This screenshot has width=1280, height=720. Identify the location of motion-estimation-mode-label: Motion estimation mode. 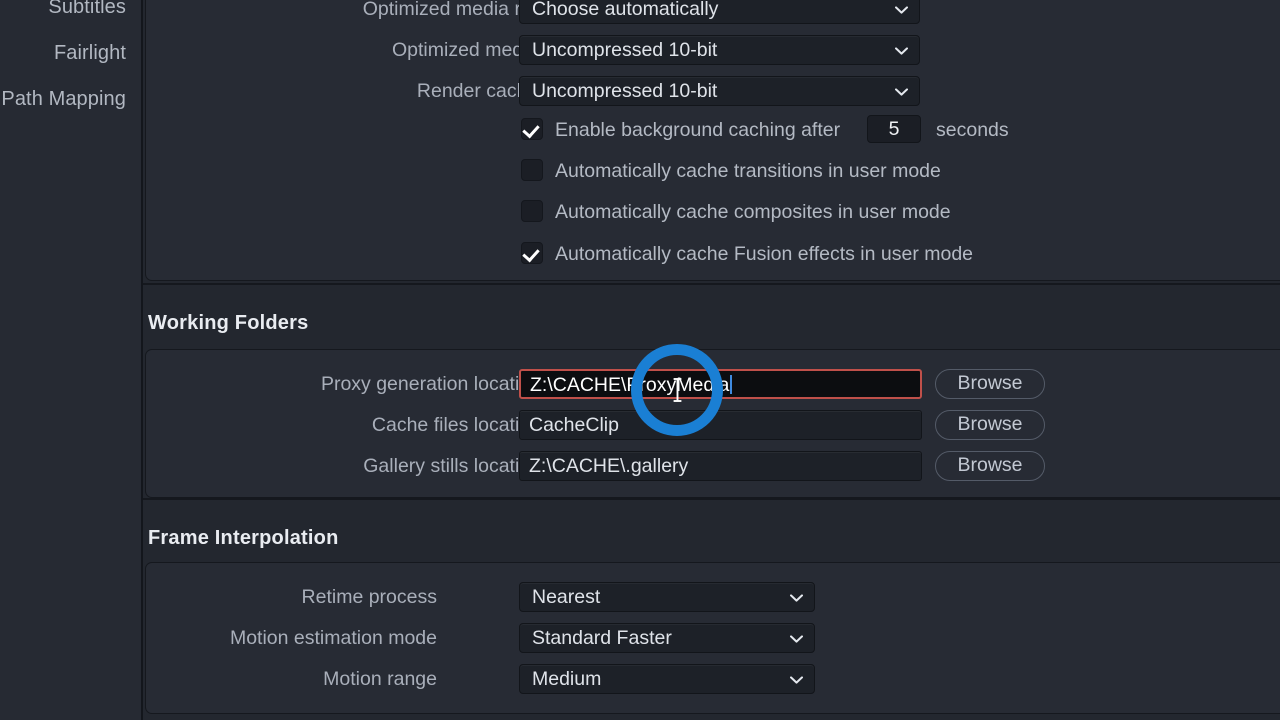
(333, 638).